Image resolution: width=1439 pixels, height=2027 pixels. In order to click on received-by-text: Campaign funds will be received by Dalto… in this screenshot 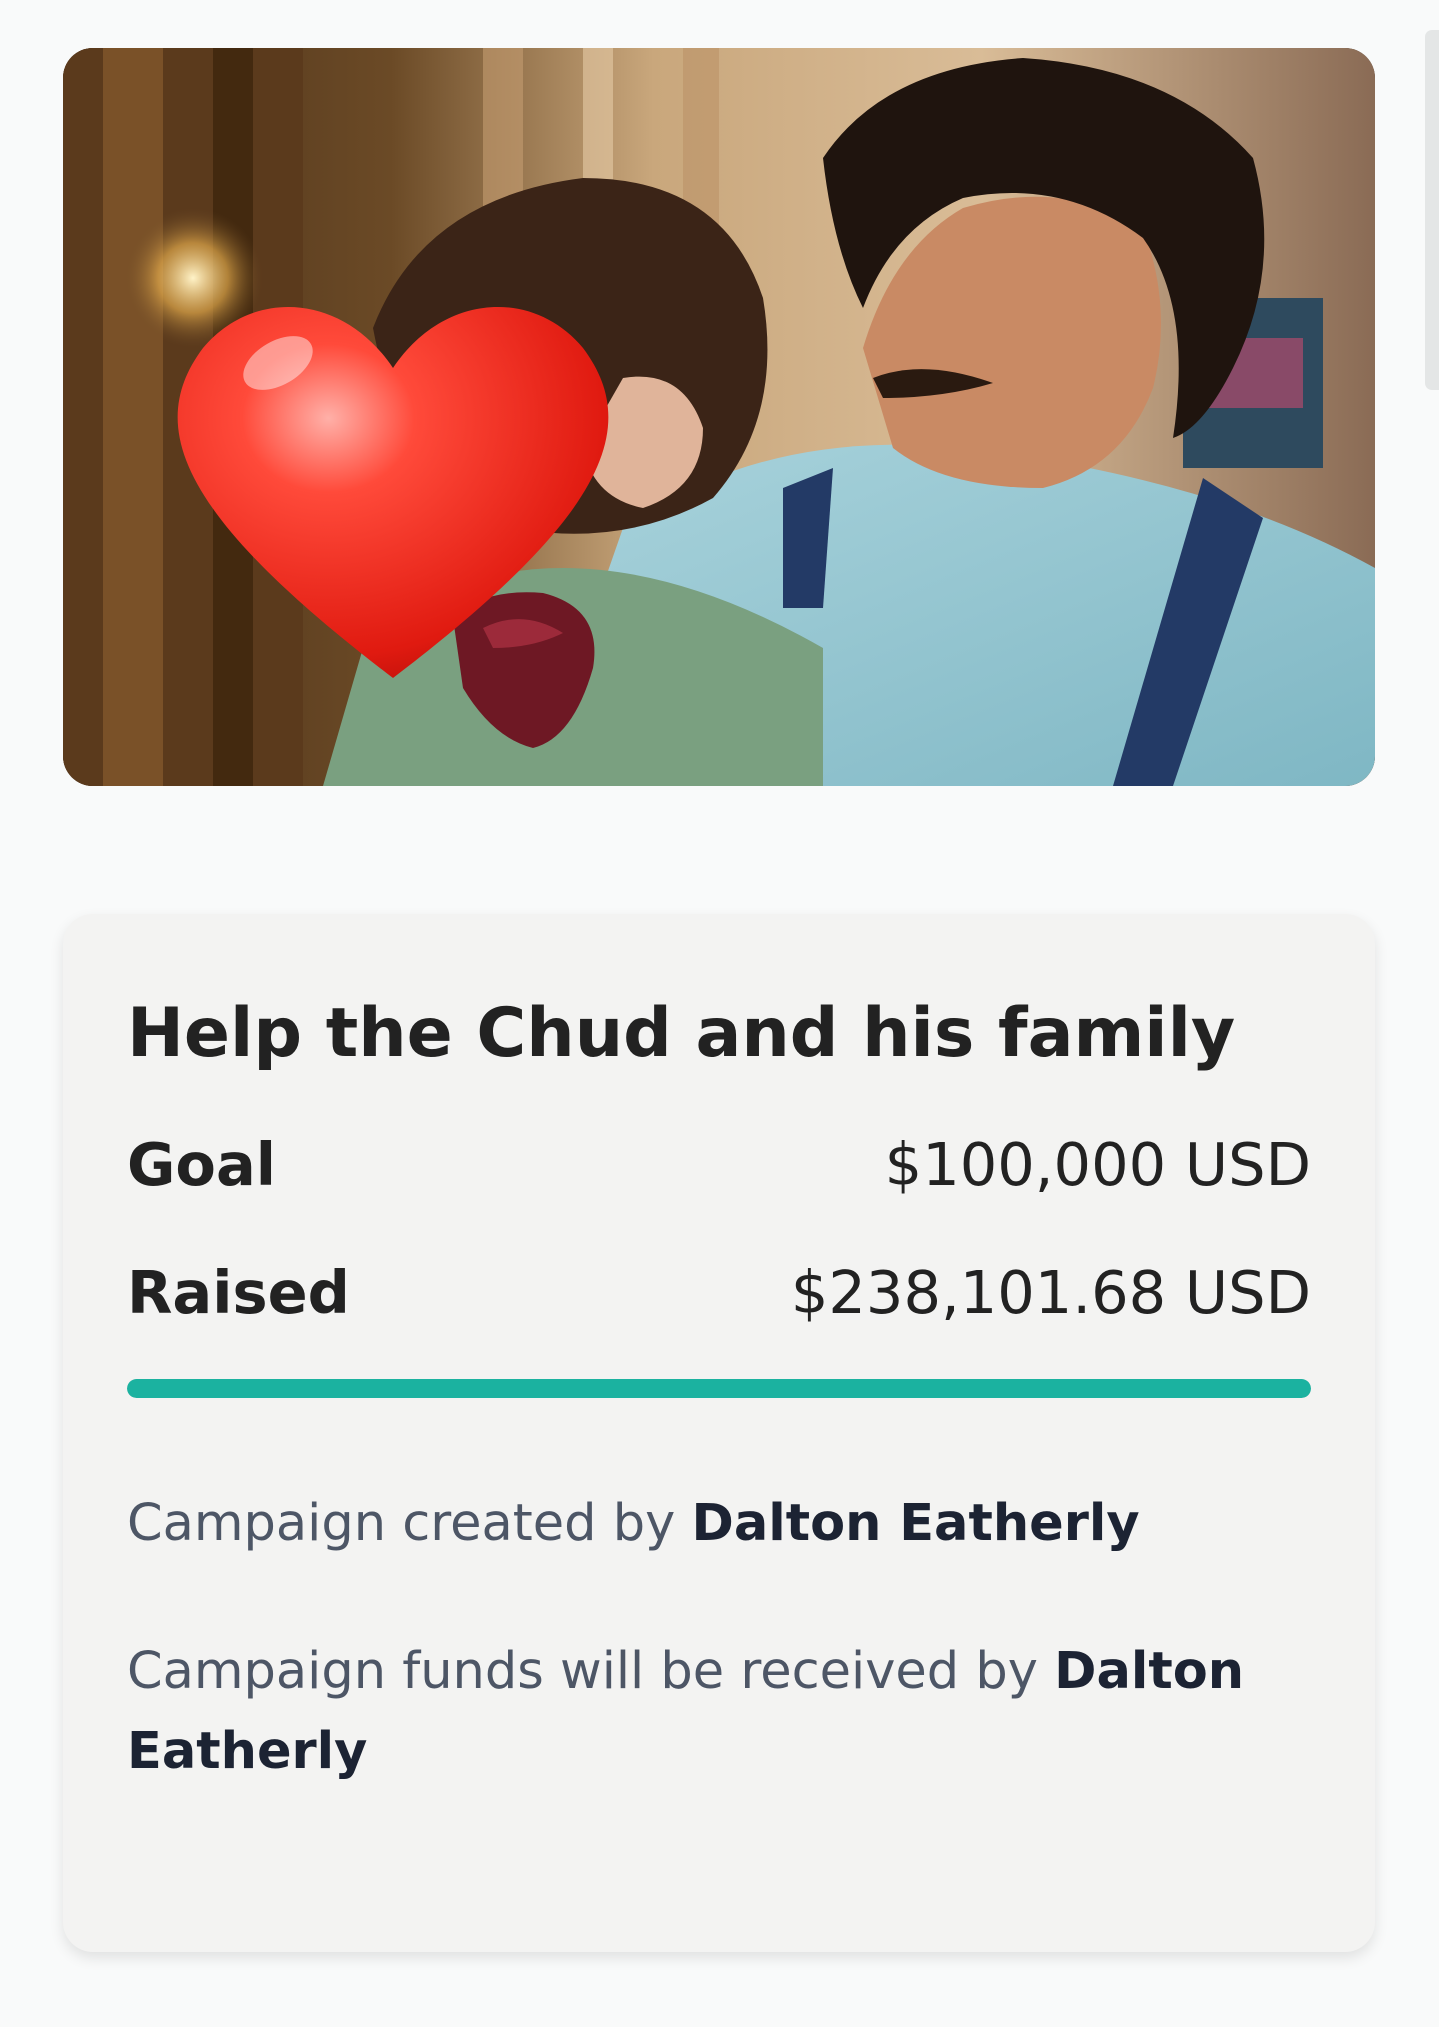, I will do `click(719, 1712)`.